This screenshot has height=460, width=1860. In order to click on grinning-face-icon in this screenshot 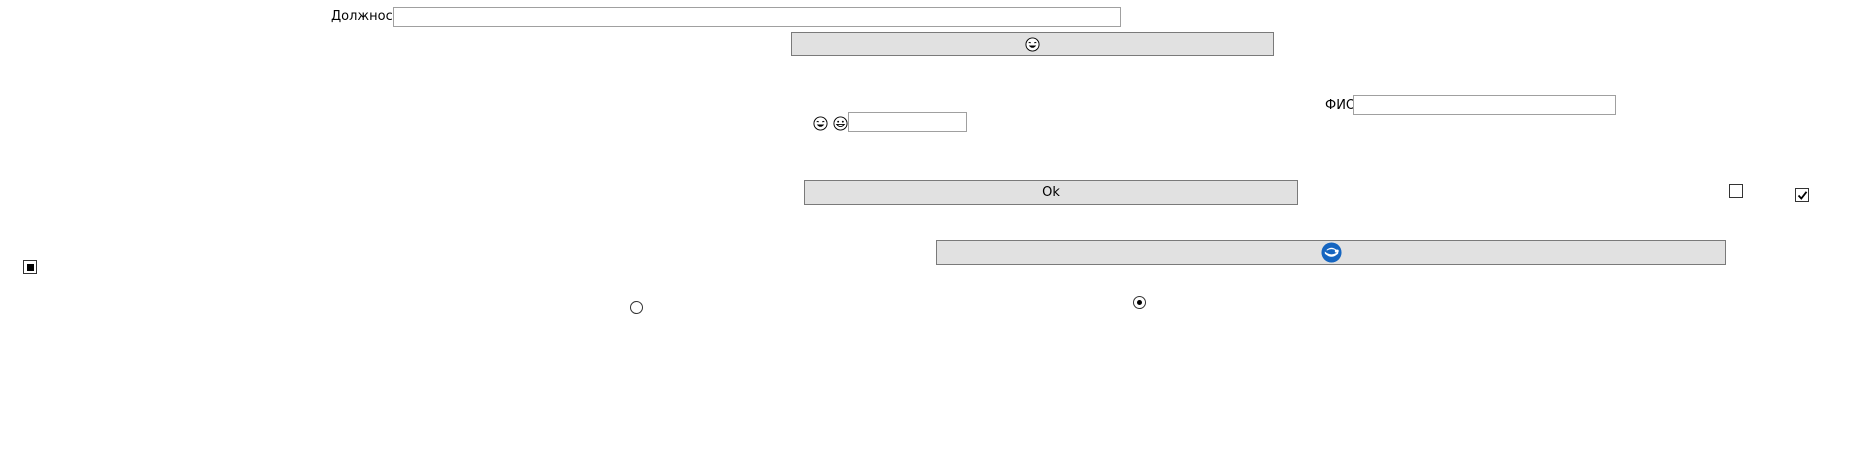, I will do `click(840, 123)`.